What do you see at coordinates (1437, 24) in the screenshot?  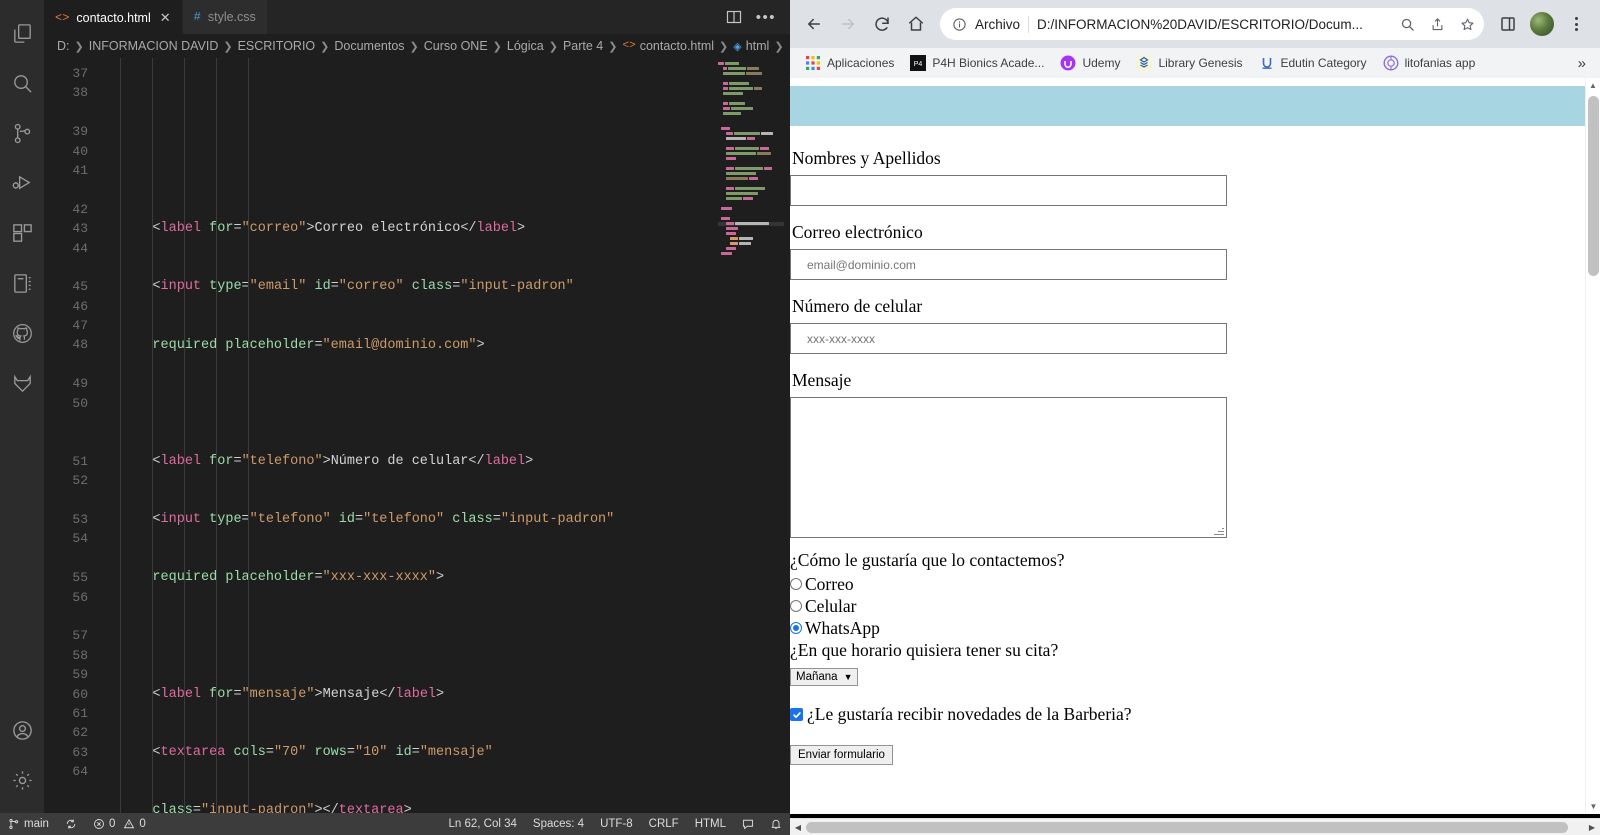 I see `share-icon` at bounding box center [1437, 24].